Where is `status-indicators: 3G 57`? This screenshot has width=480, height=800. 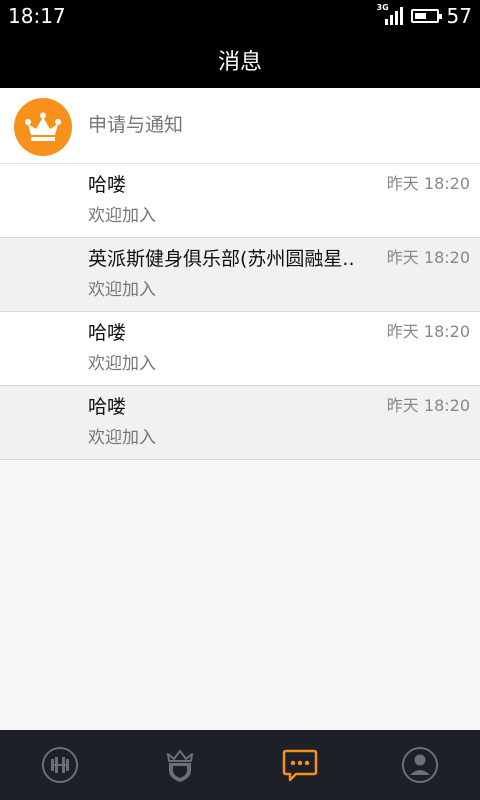 status-indicators: 3G 57 is located at coordinates (424, 16).